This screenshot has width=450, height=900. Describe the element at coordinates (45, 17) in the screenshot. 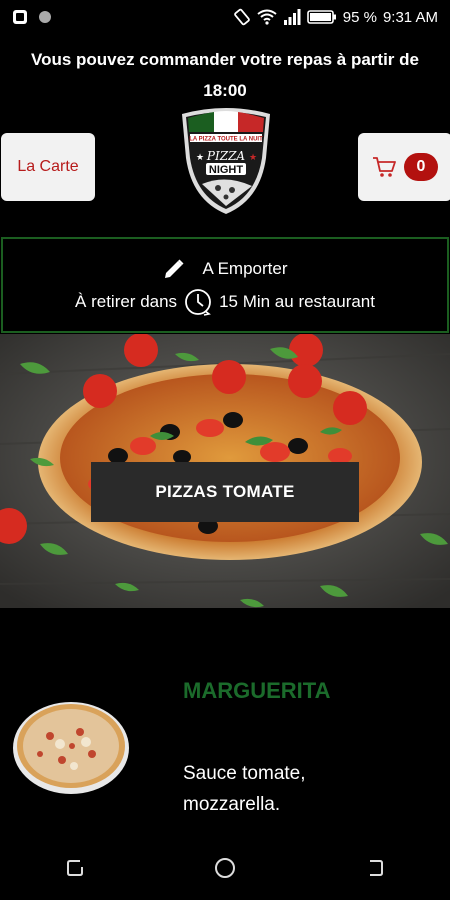

I see `record-icon` at that location.